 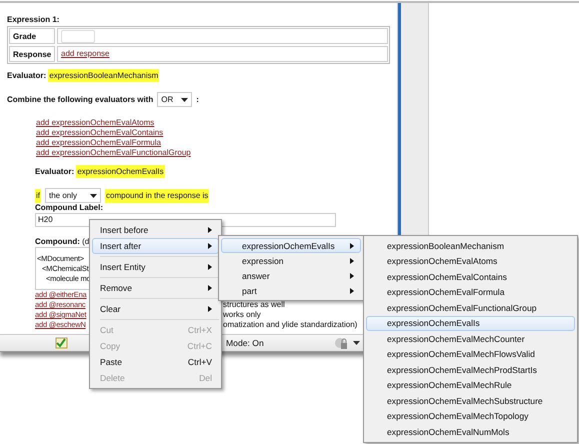 What do you see at coordinates (470, 400) in the screenshot?
I see `menu-item: expressionOchemEvalMechSubstructure` at bounding box center [470, 400].